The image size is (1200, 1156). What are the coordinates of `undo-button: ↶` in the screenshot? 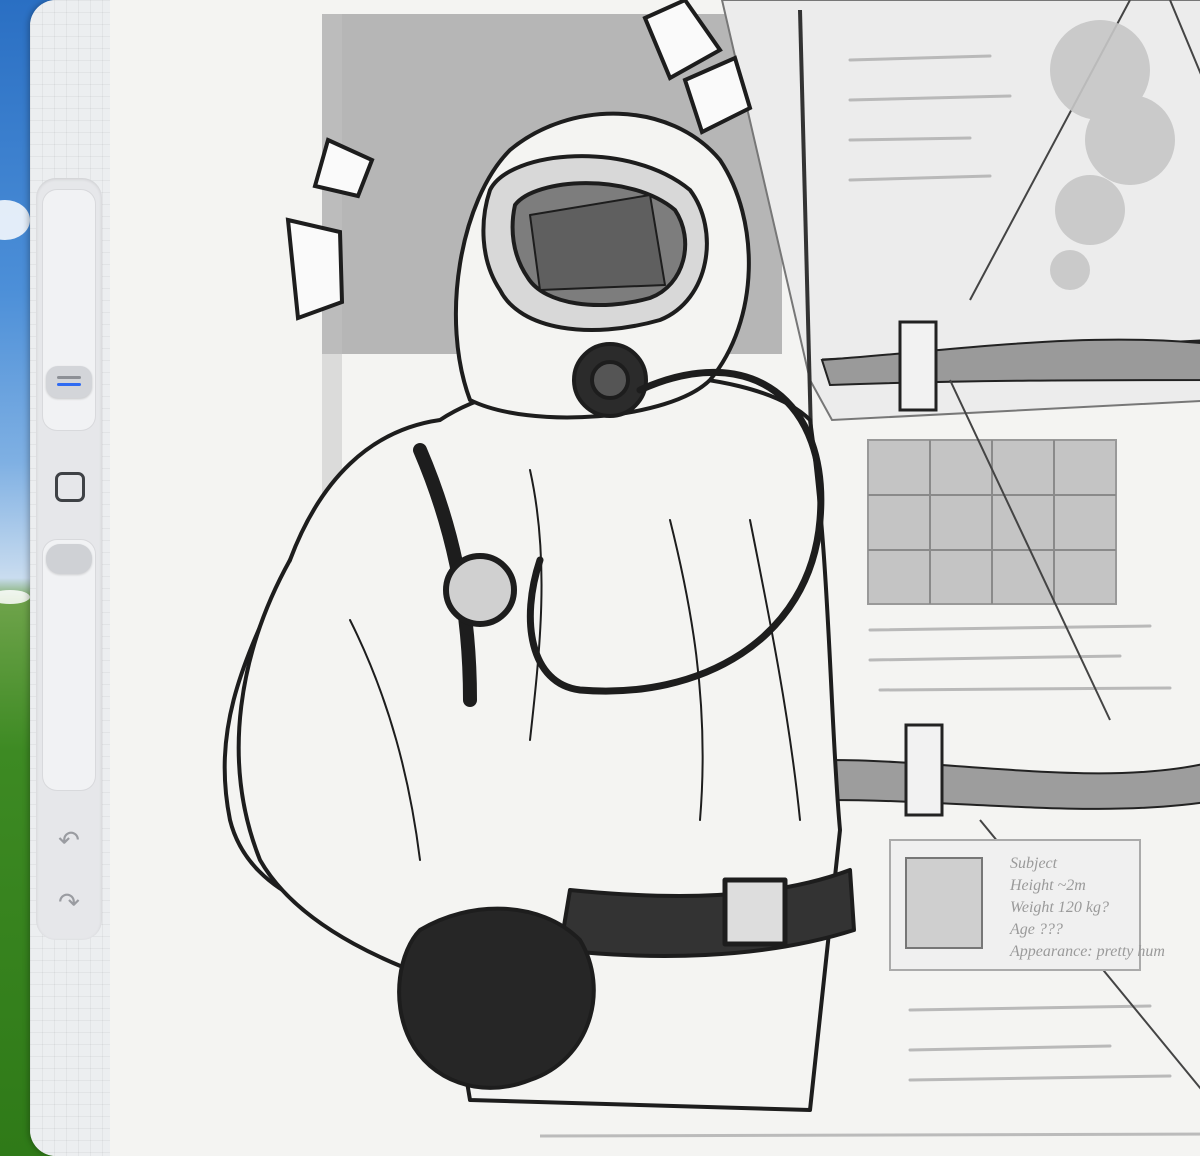 It's located at (69, 840).